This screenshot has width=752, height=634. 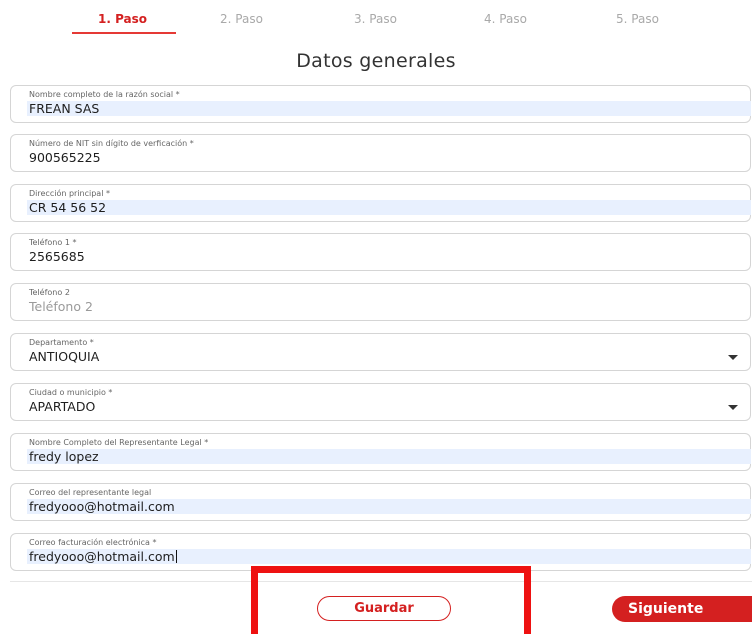 What do you see at coordinates (637, 19) in the screenshot?
I see `step-5-tab: 5. Paso` at bounding box center [637, 19].